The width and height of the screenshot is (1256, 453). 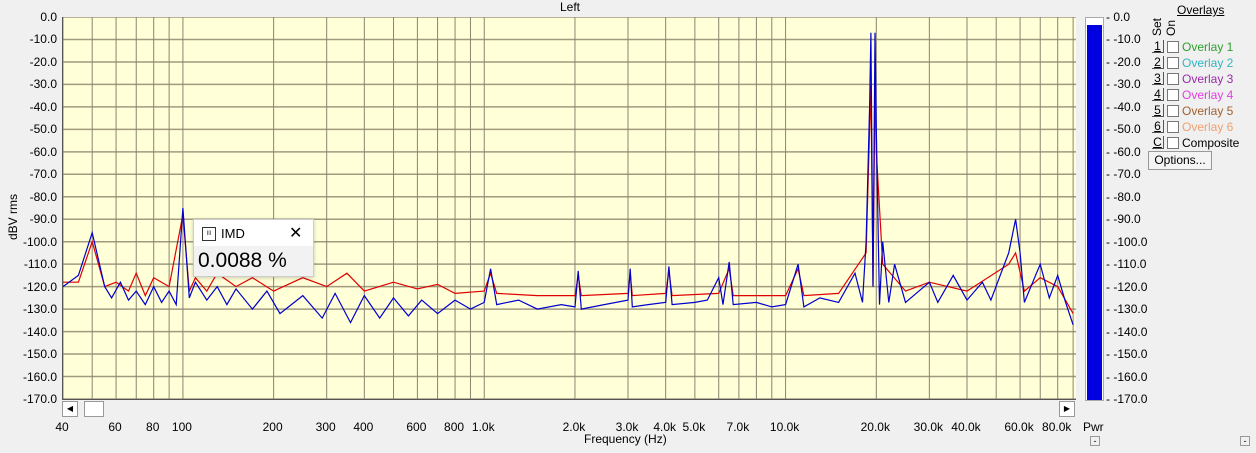 I want to click on meter-tick-value: -60.0, so click(x=1127, y=151).